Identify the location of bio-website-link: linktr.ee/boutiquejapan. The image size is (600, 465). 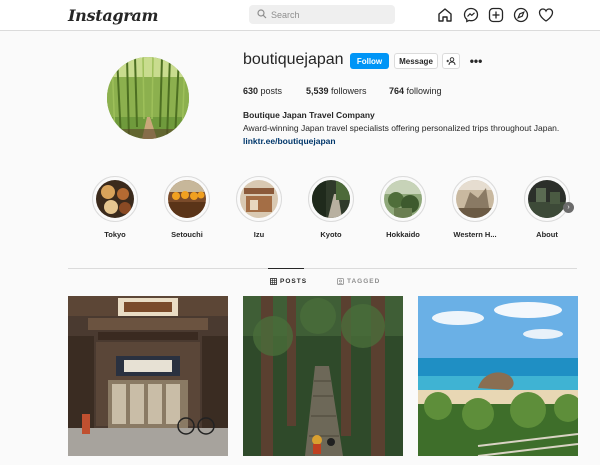
(289, 141).